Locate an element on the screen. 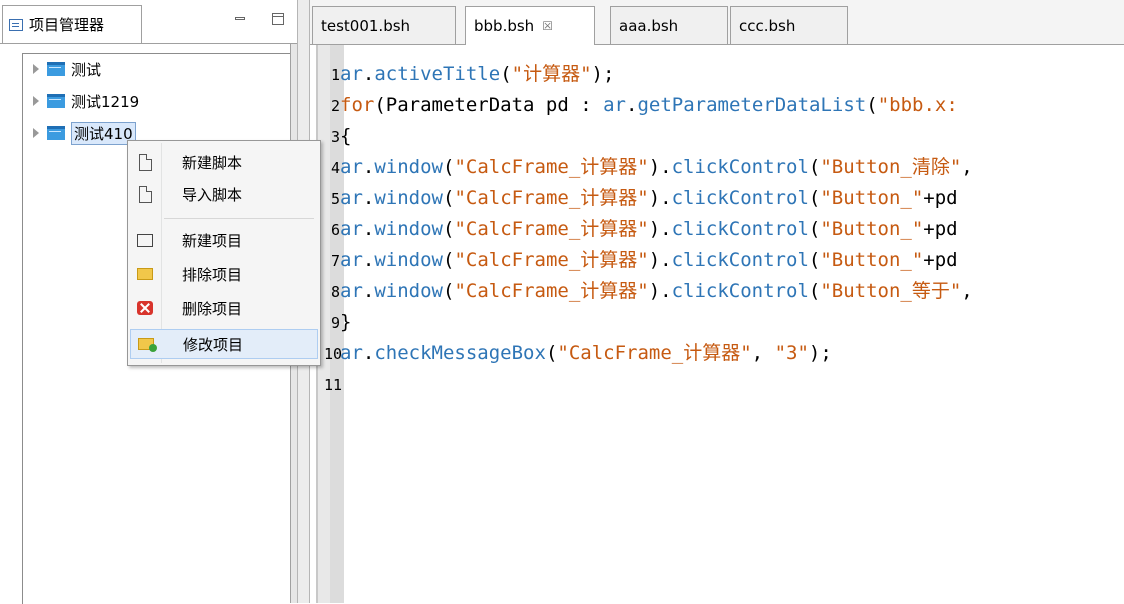 This screenshot has height=604, width=1124. line-number: 5 is located at coordinates (335, 199).